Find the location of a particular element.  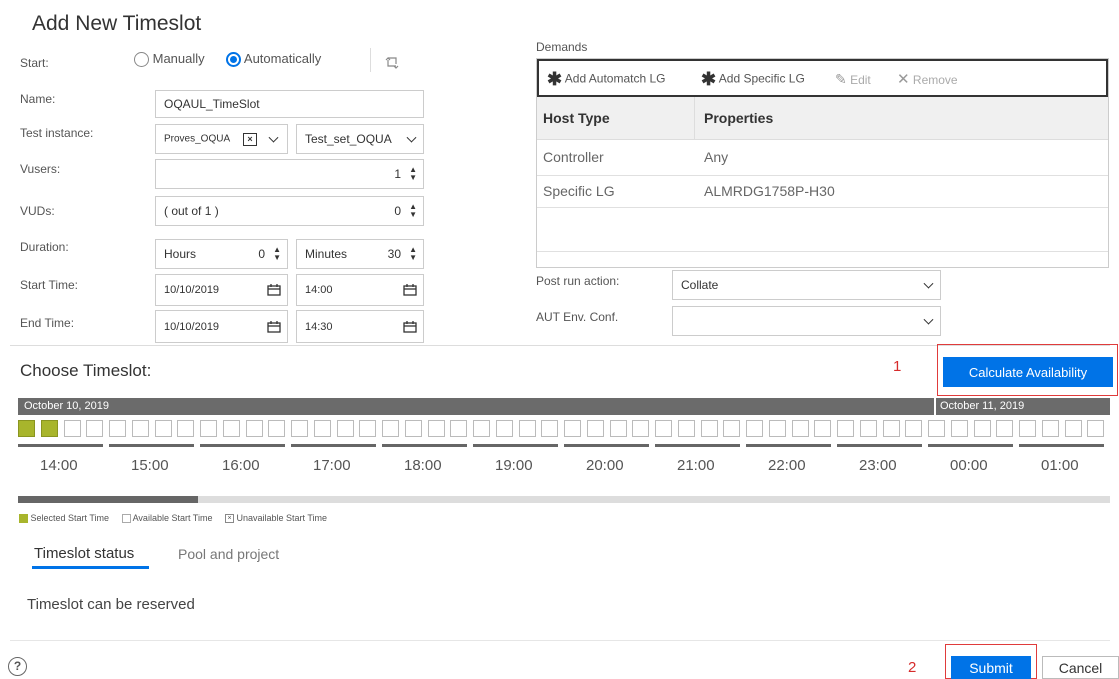

start-date-value: 10/10/2019 is located at coordinates (192, 290).